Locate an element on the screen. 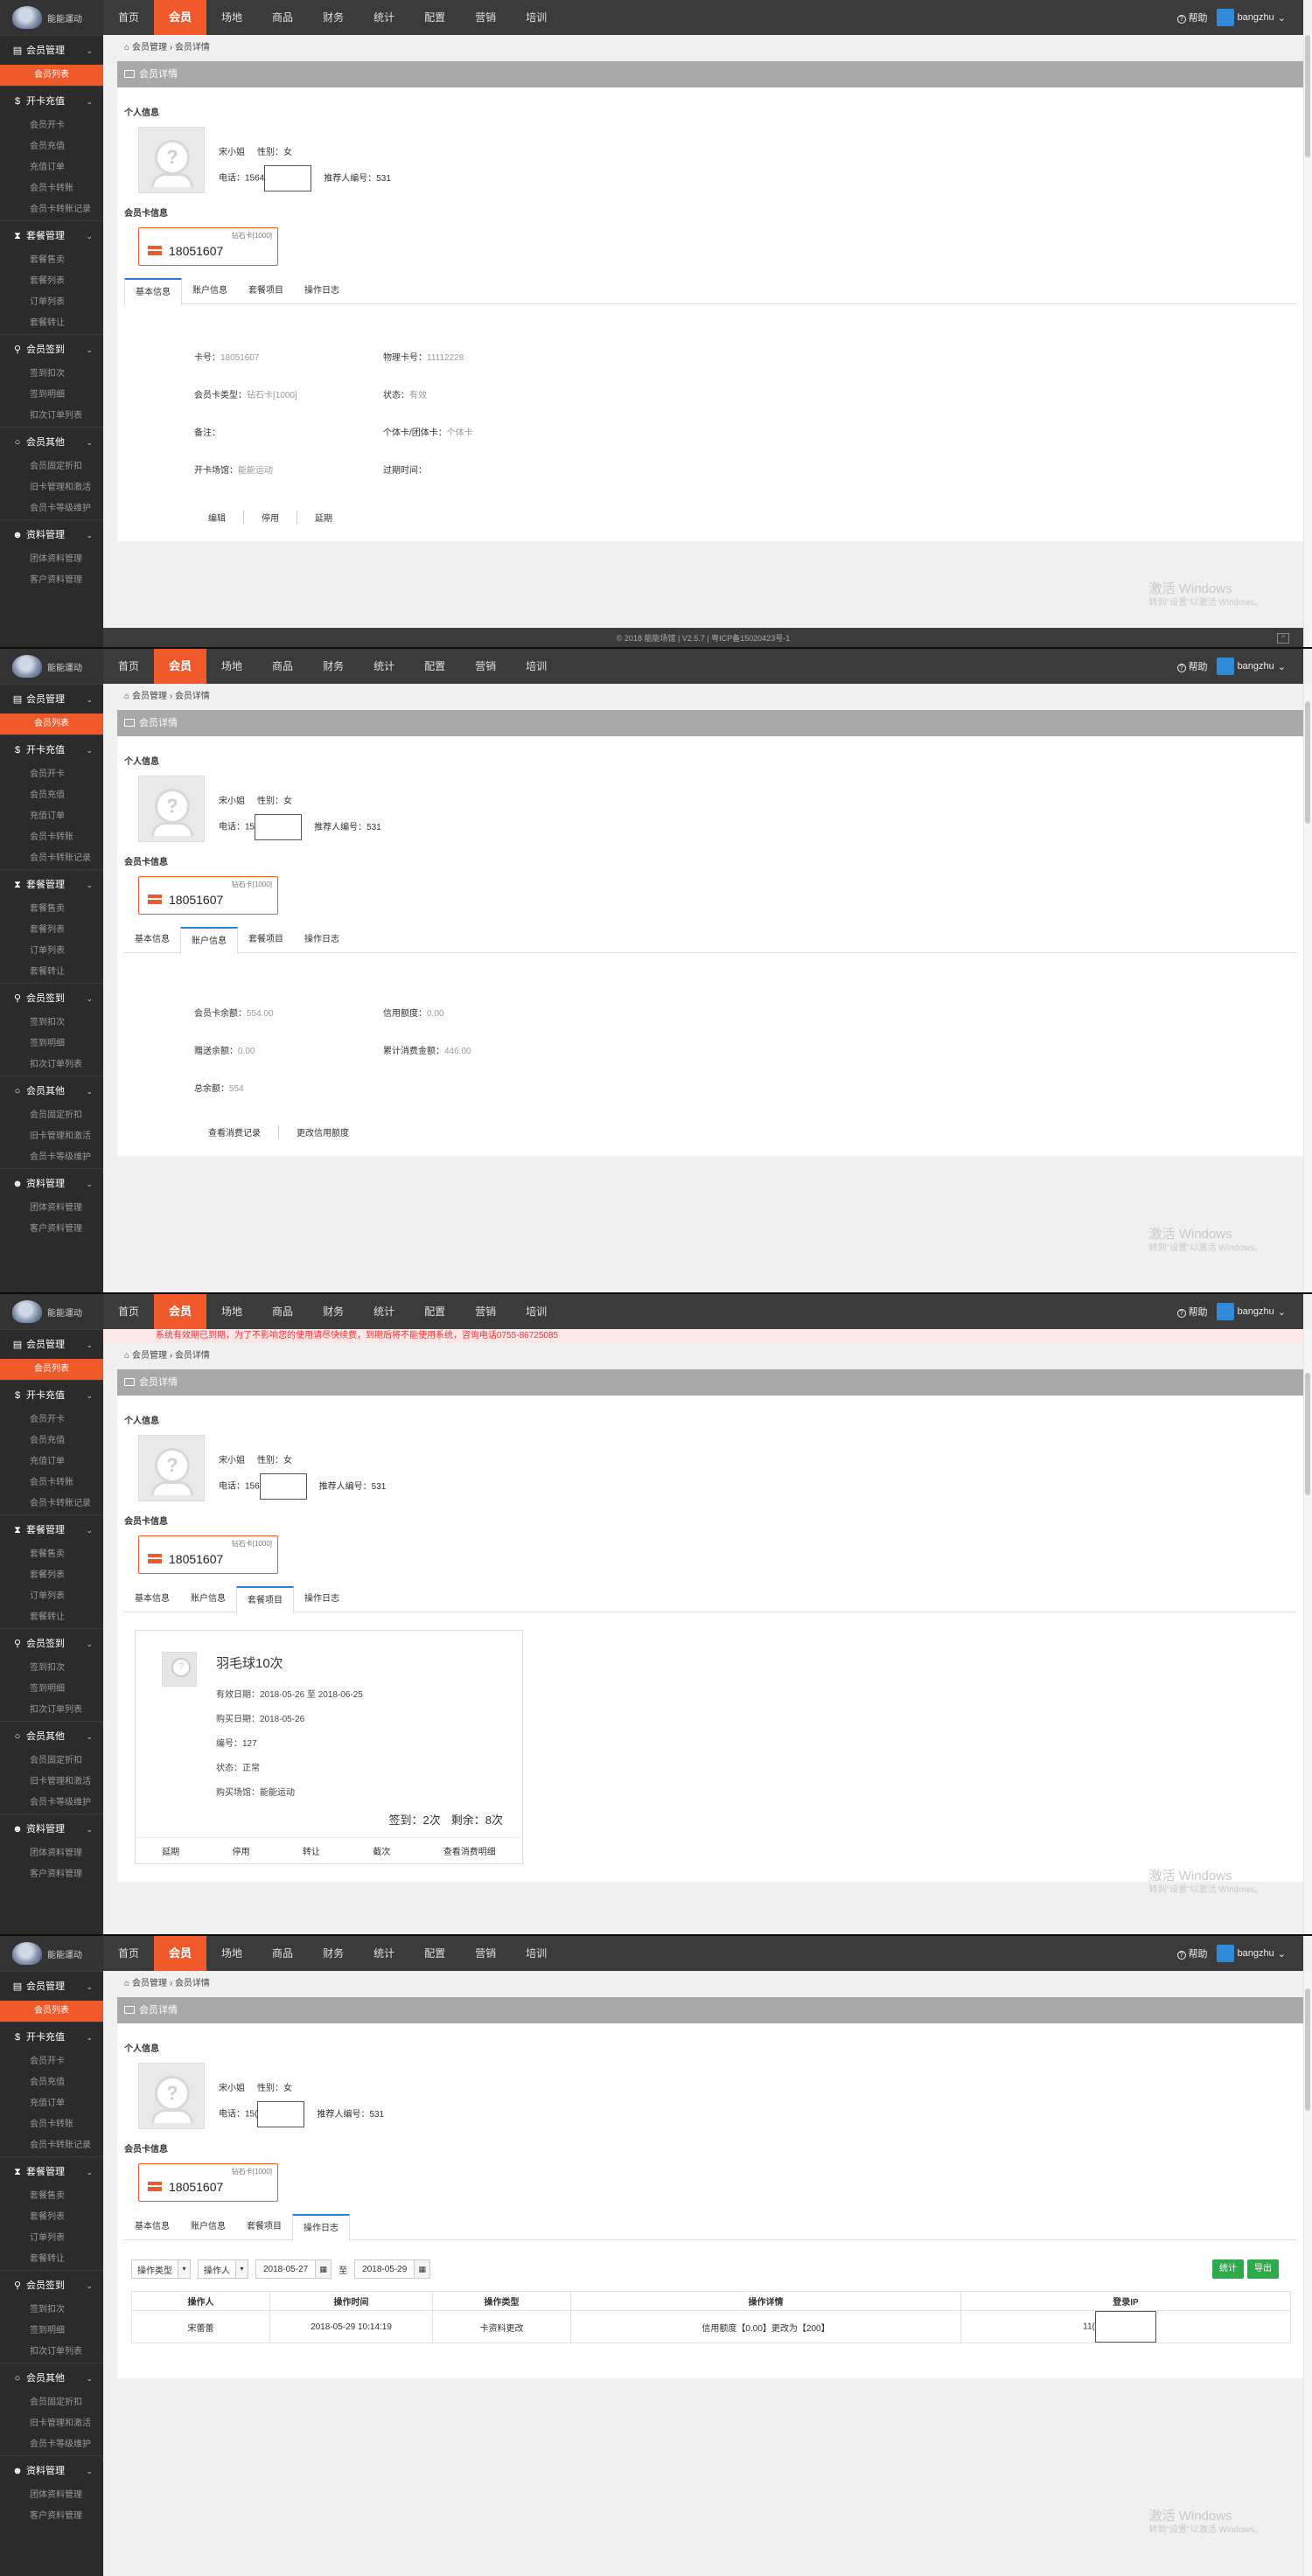 Image resolution: width=1312 pixels, height=2576 pixels. operation-type-select: 操作类型 ▾ is located at coordinates (161, 2269).